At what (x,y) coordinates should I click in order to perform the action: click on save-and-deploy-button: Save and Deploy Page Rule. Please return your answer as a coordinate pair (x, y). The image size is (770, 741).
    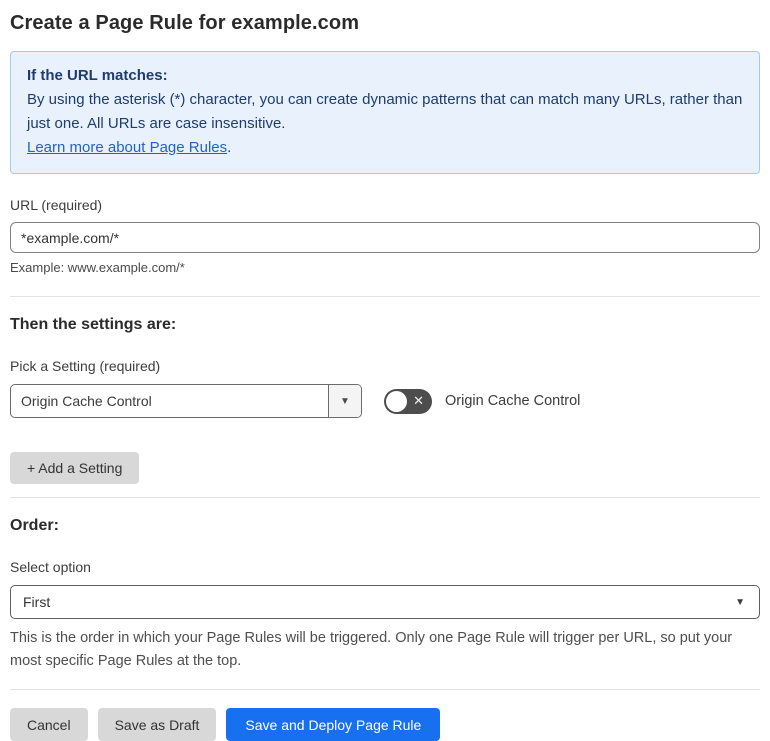
    Looking at the image, I should click on (333, 724).